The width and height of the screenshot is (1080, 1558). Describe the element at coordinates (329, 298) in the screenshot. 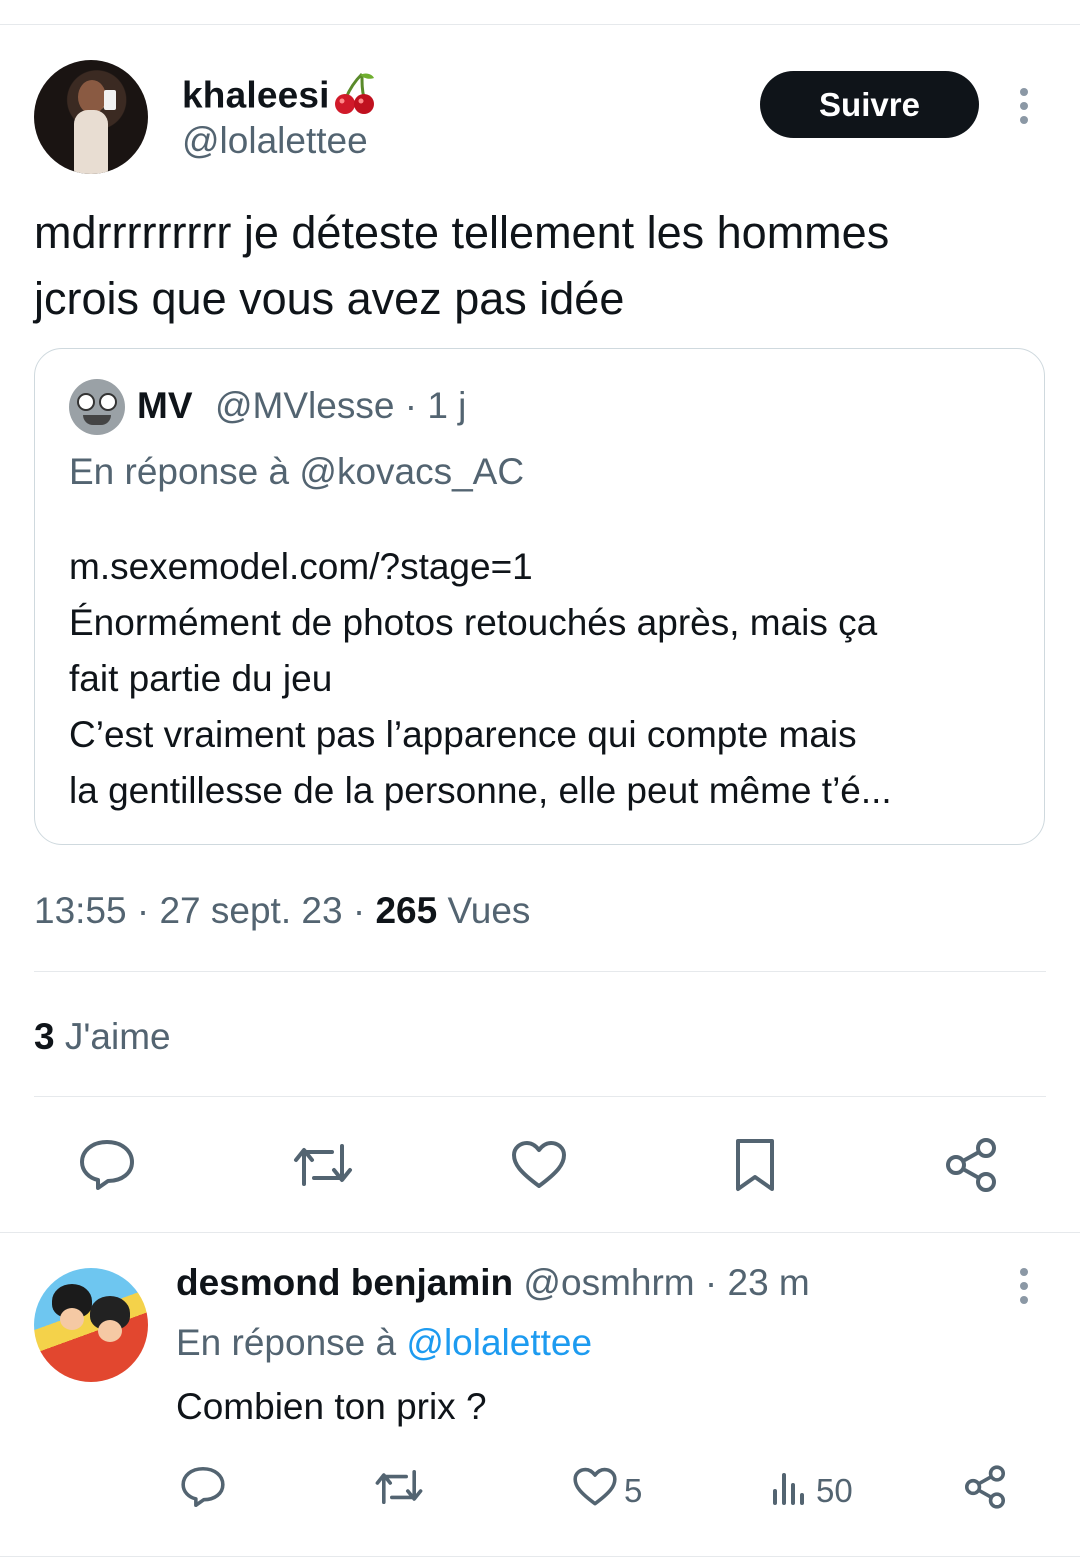

I see `tweet-text-line: jcrois que vous avez pas idée` at that location.